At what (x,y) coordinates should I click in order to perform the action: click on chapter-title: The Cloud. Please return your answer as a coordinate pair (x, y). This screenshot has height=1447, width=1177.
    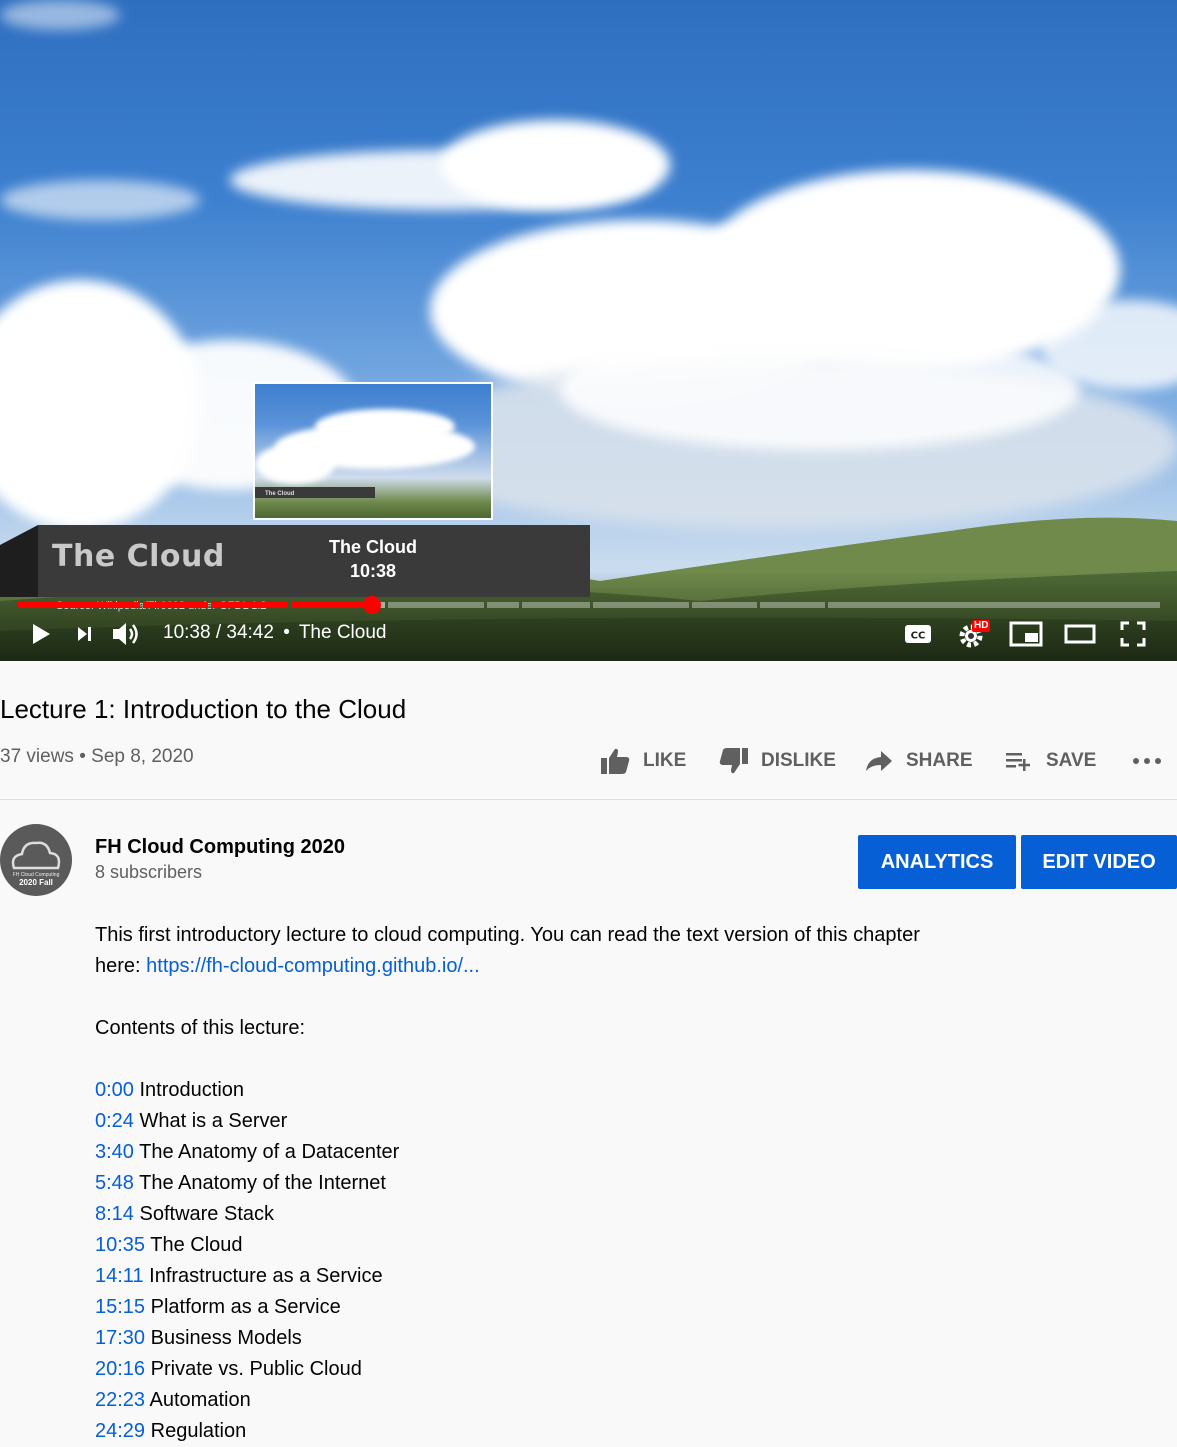
    Looking at the image, I should click on (196, 1245).